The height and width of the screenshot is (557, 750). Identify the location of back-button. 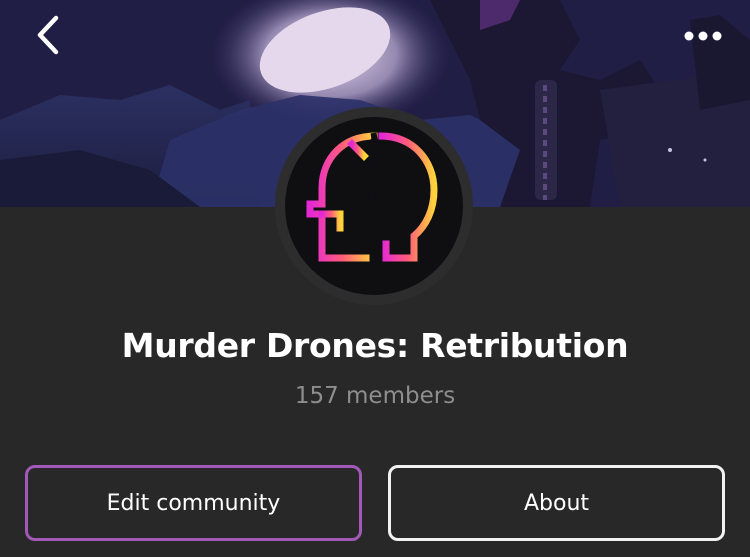
(47, 35).